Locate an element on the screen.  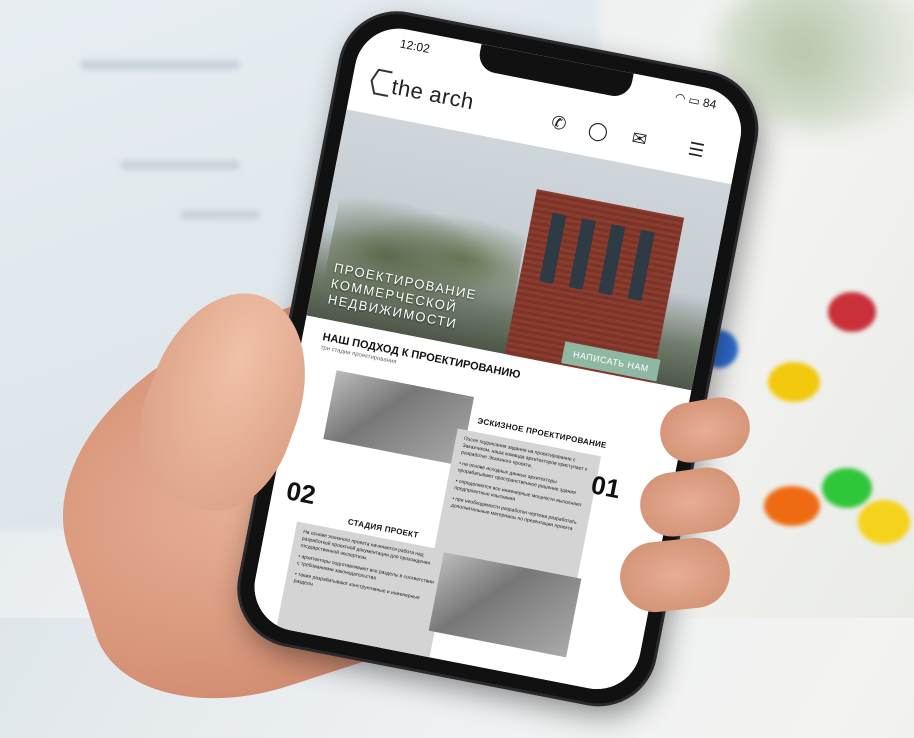
stage-1-number: 01 is located at coordinates (605, 487).